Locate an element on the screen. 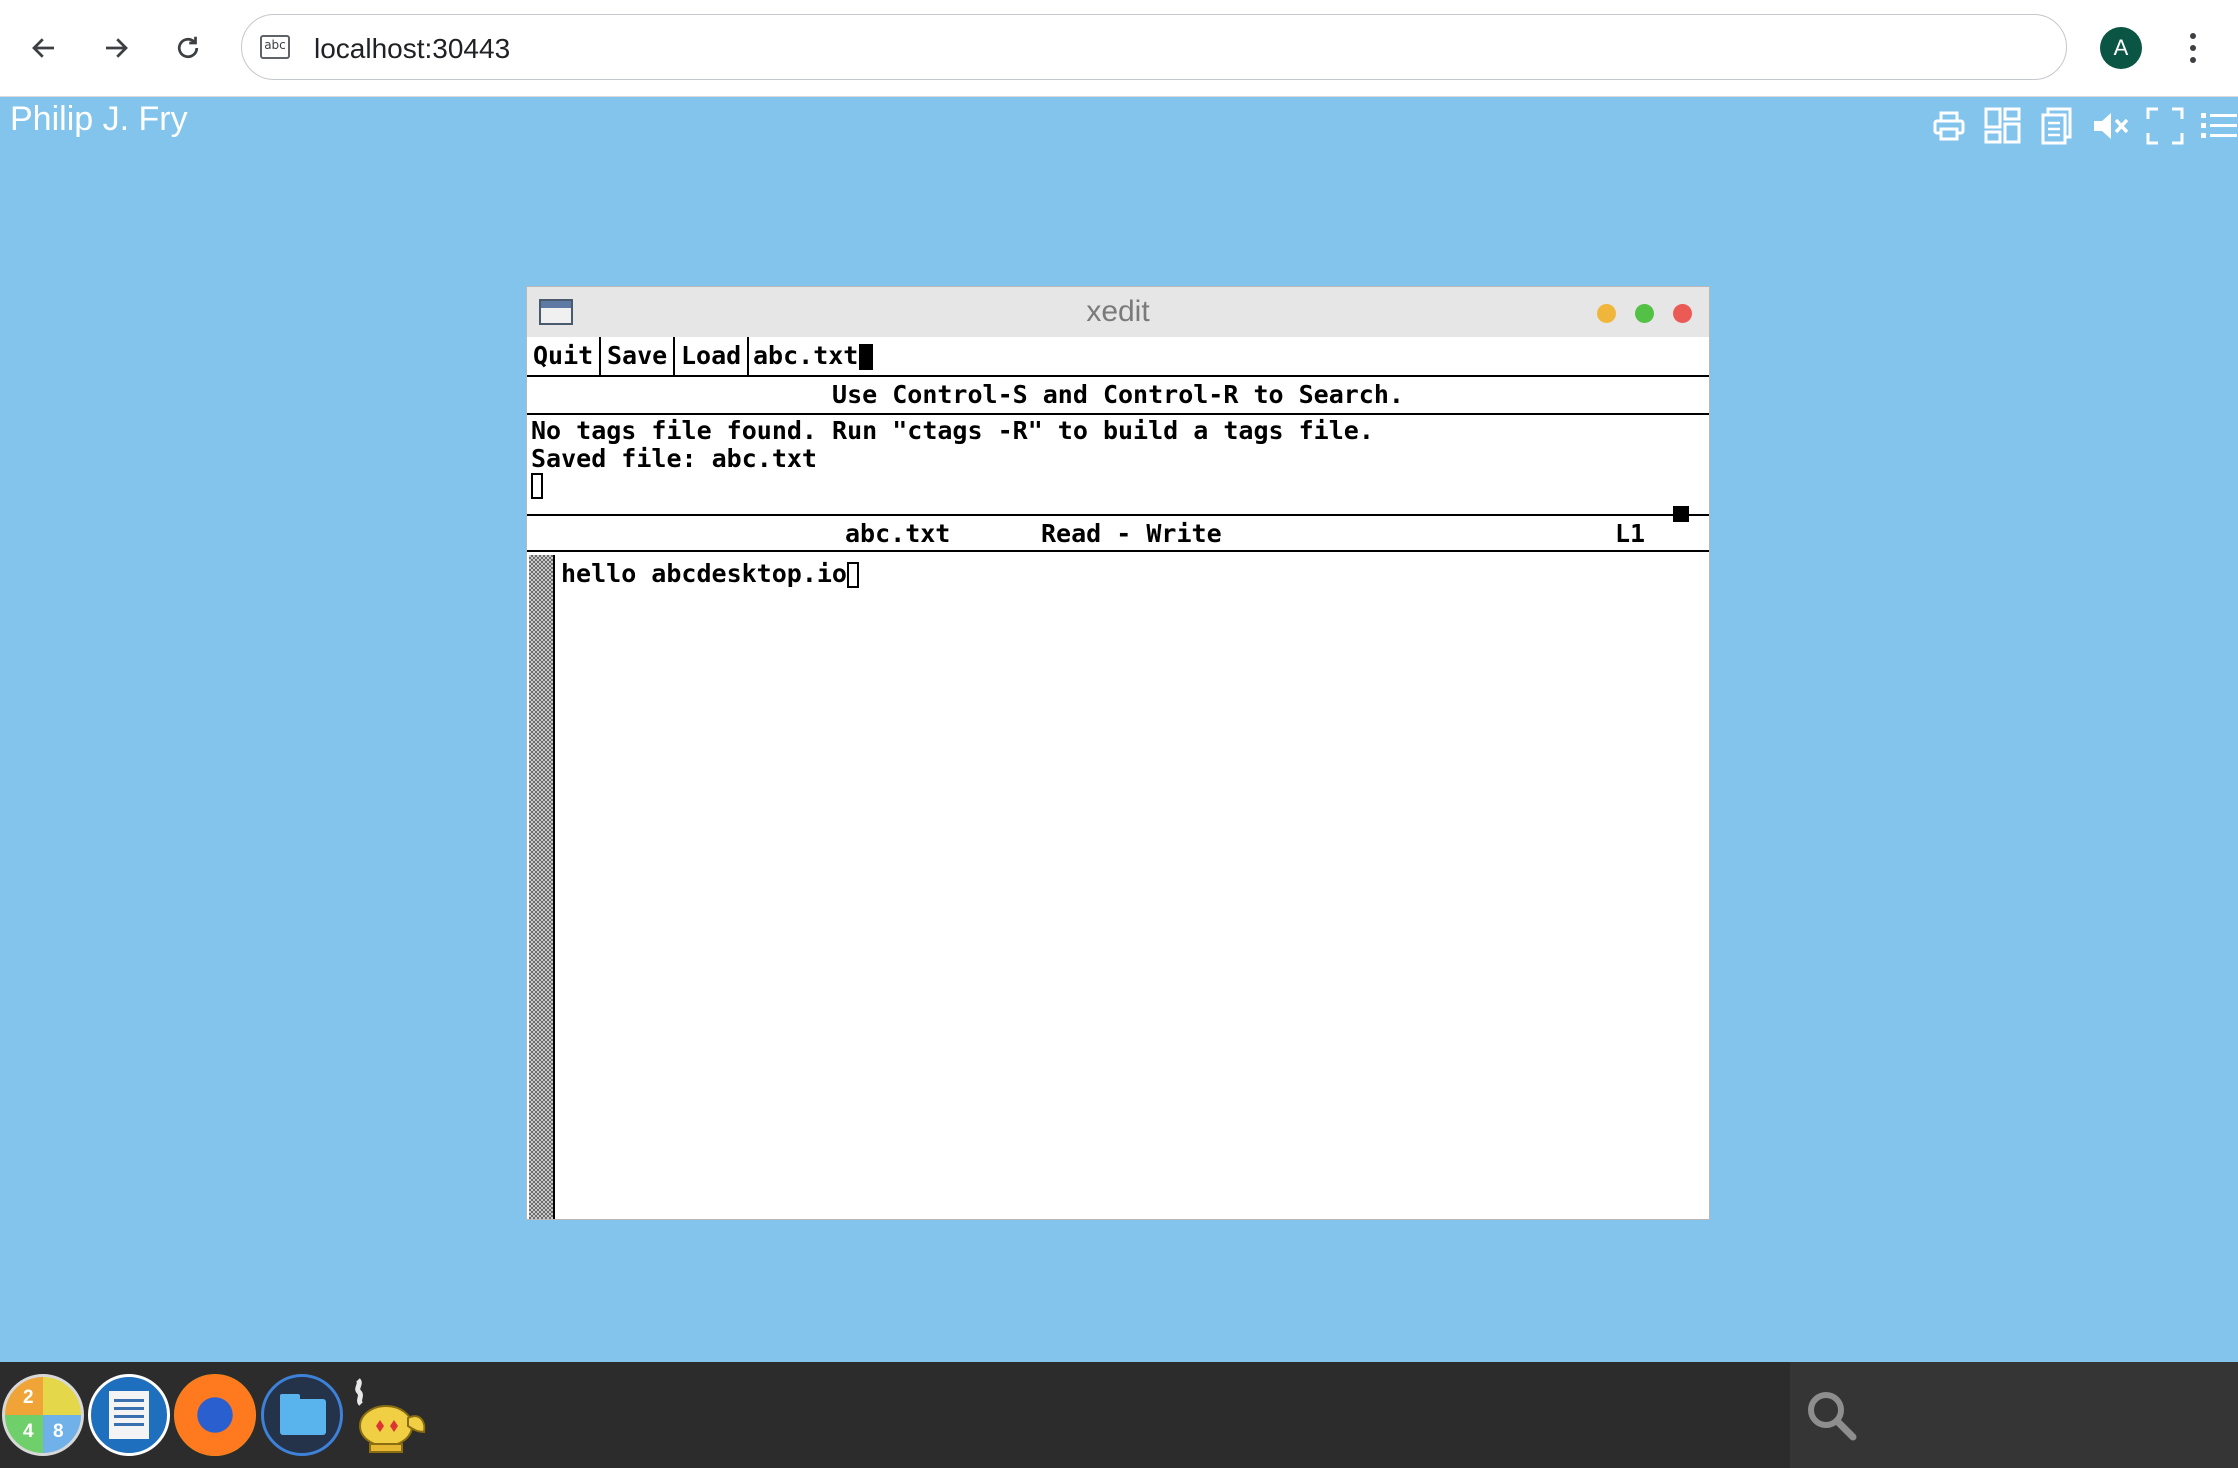  calculator-digit: 2 is located at coordinates (28, 1397).